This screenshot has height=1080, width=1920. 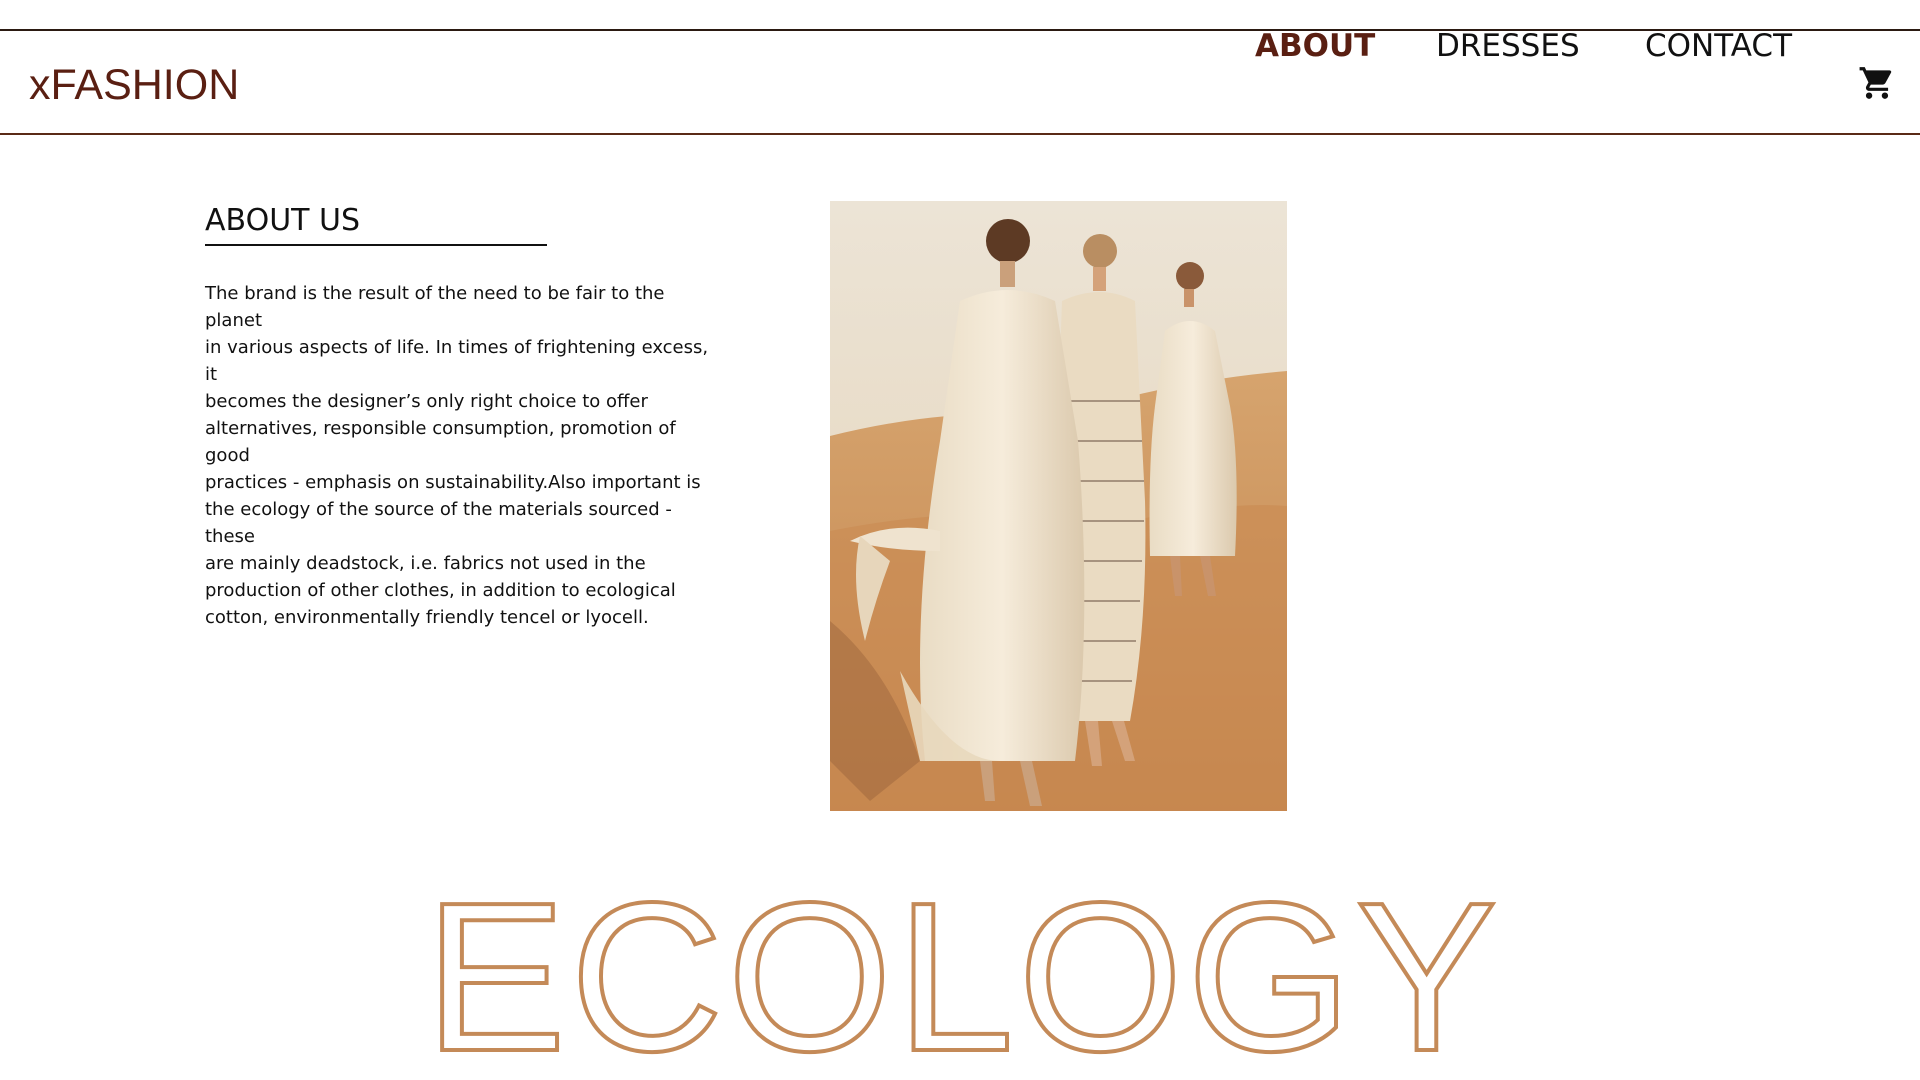 What do you see at coordinates (1877, 83) in the screenshot?
I see `shopping-cart-icon` at bounding box center [1877, 83].